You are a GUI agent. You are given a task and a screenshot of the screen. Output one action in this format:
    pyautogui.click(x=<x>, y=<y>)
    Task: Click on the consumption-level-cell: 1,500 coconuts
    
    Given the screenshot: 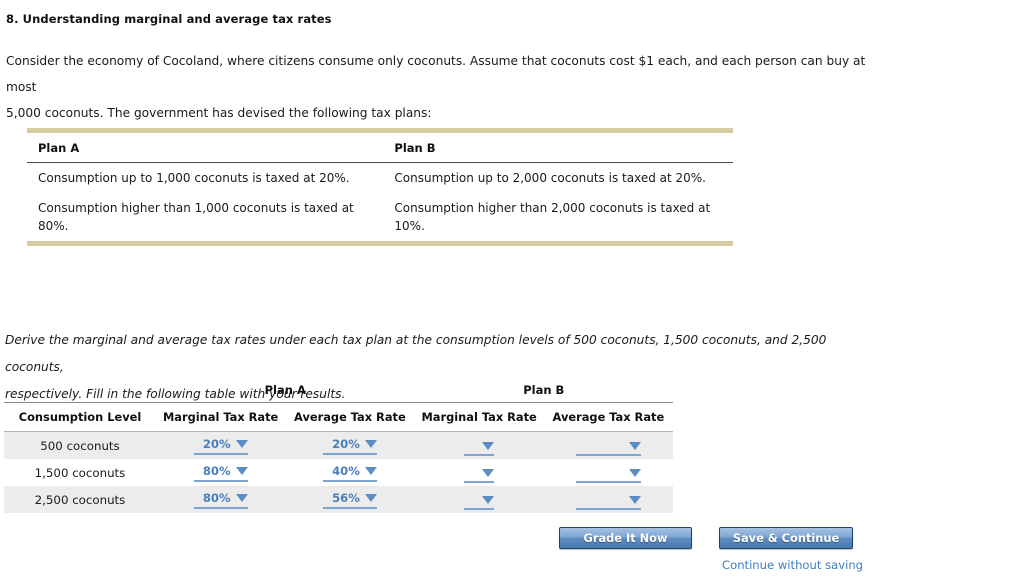 What is the action you would take?
    pyautogui.click(x=80, y=472)
    